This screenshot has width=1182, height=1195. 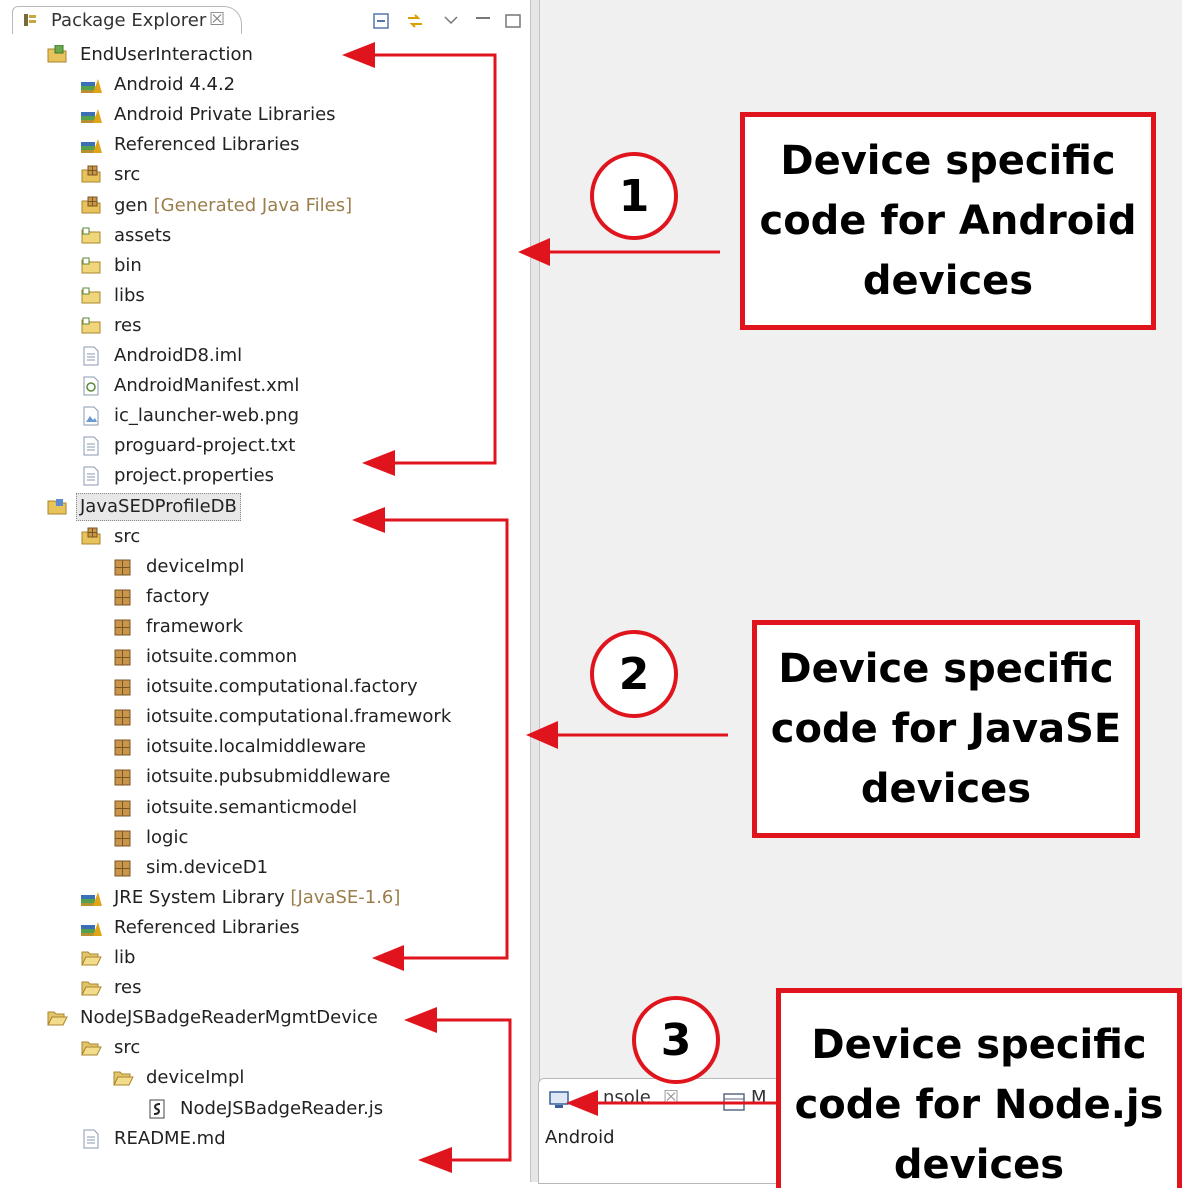 I want to click on tree-item-text: Android Private Libraries, so click(x=225, y=115).